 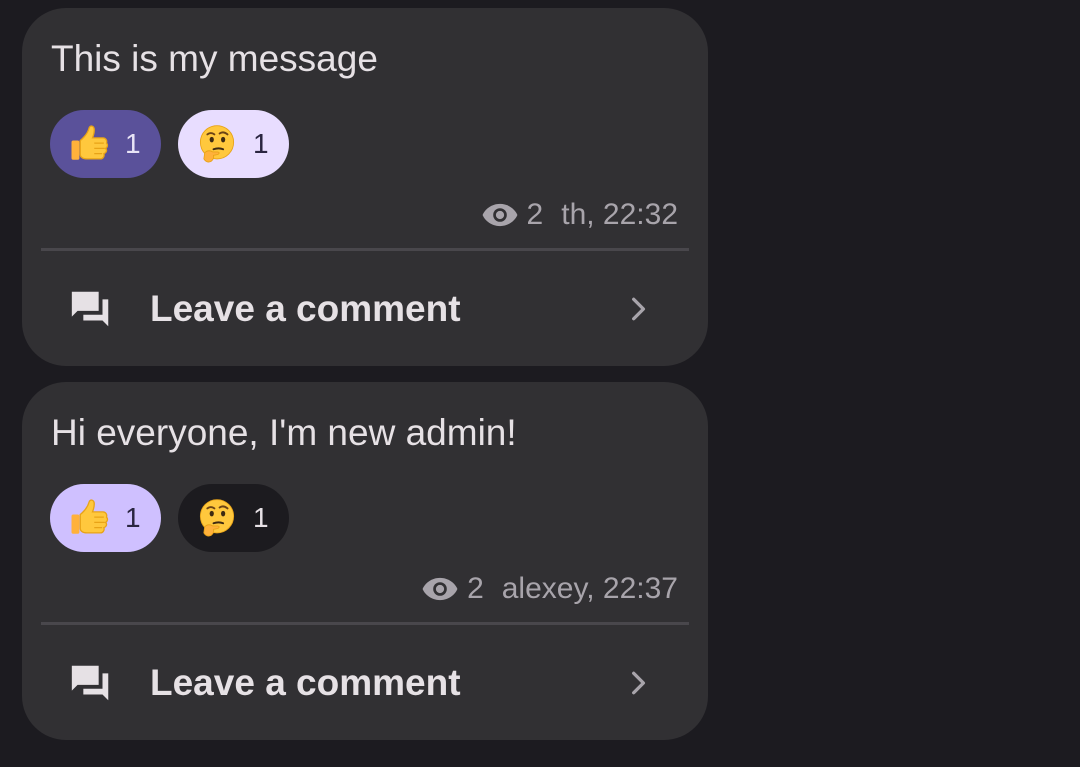 What do you see at coordinates (589, 588) in the screenshot?
I see `author-time: alexey, 22:37` at bounding box center [589, 588].